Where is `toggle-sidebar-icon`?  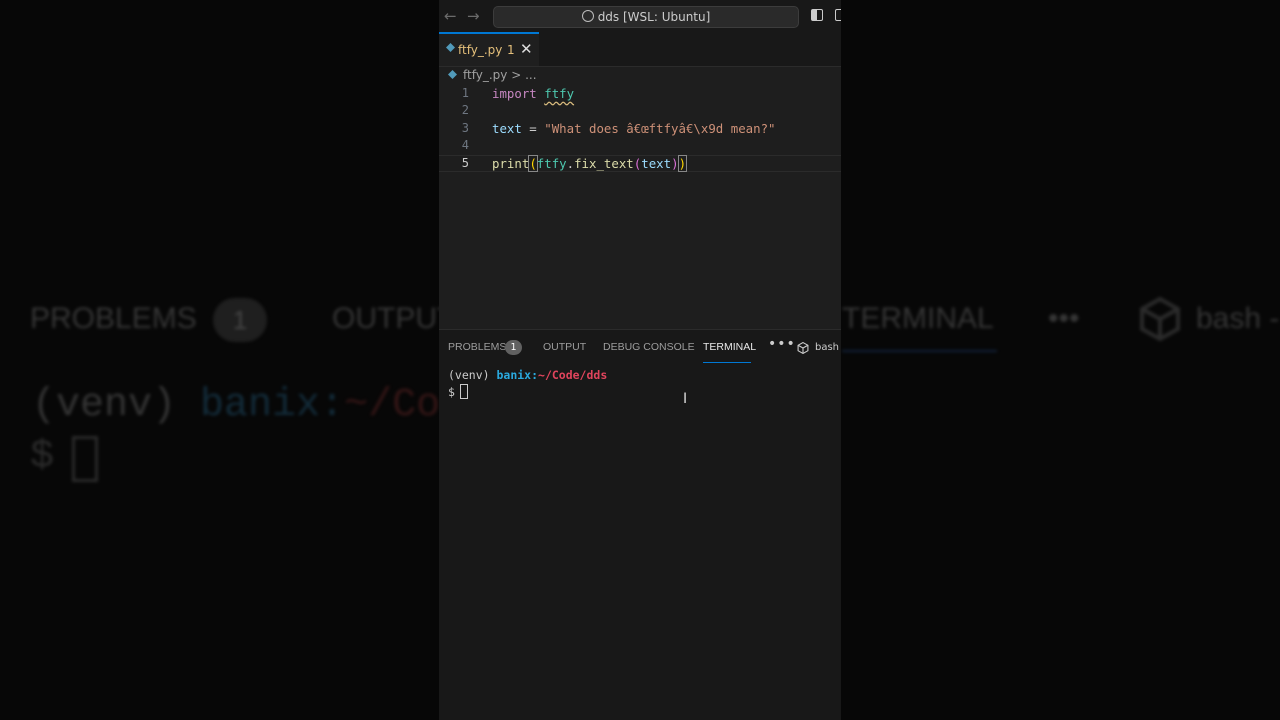 toggle-sidebar-icon is located at coordinates (817, 15).